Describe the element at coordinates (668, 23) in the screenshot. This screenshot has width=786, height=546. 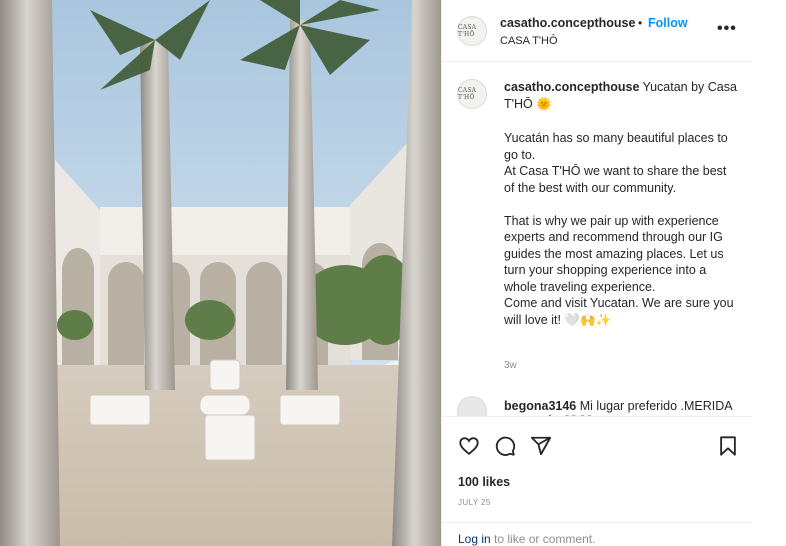
I see `follow-button: Follow` at that location.